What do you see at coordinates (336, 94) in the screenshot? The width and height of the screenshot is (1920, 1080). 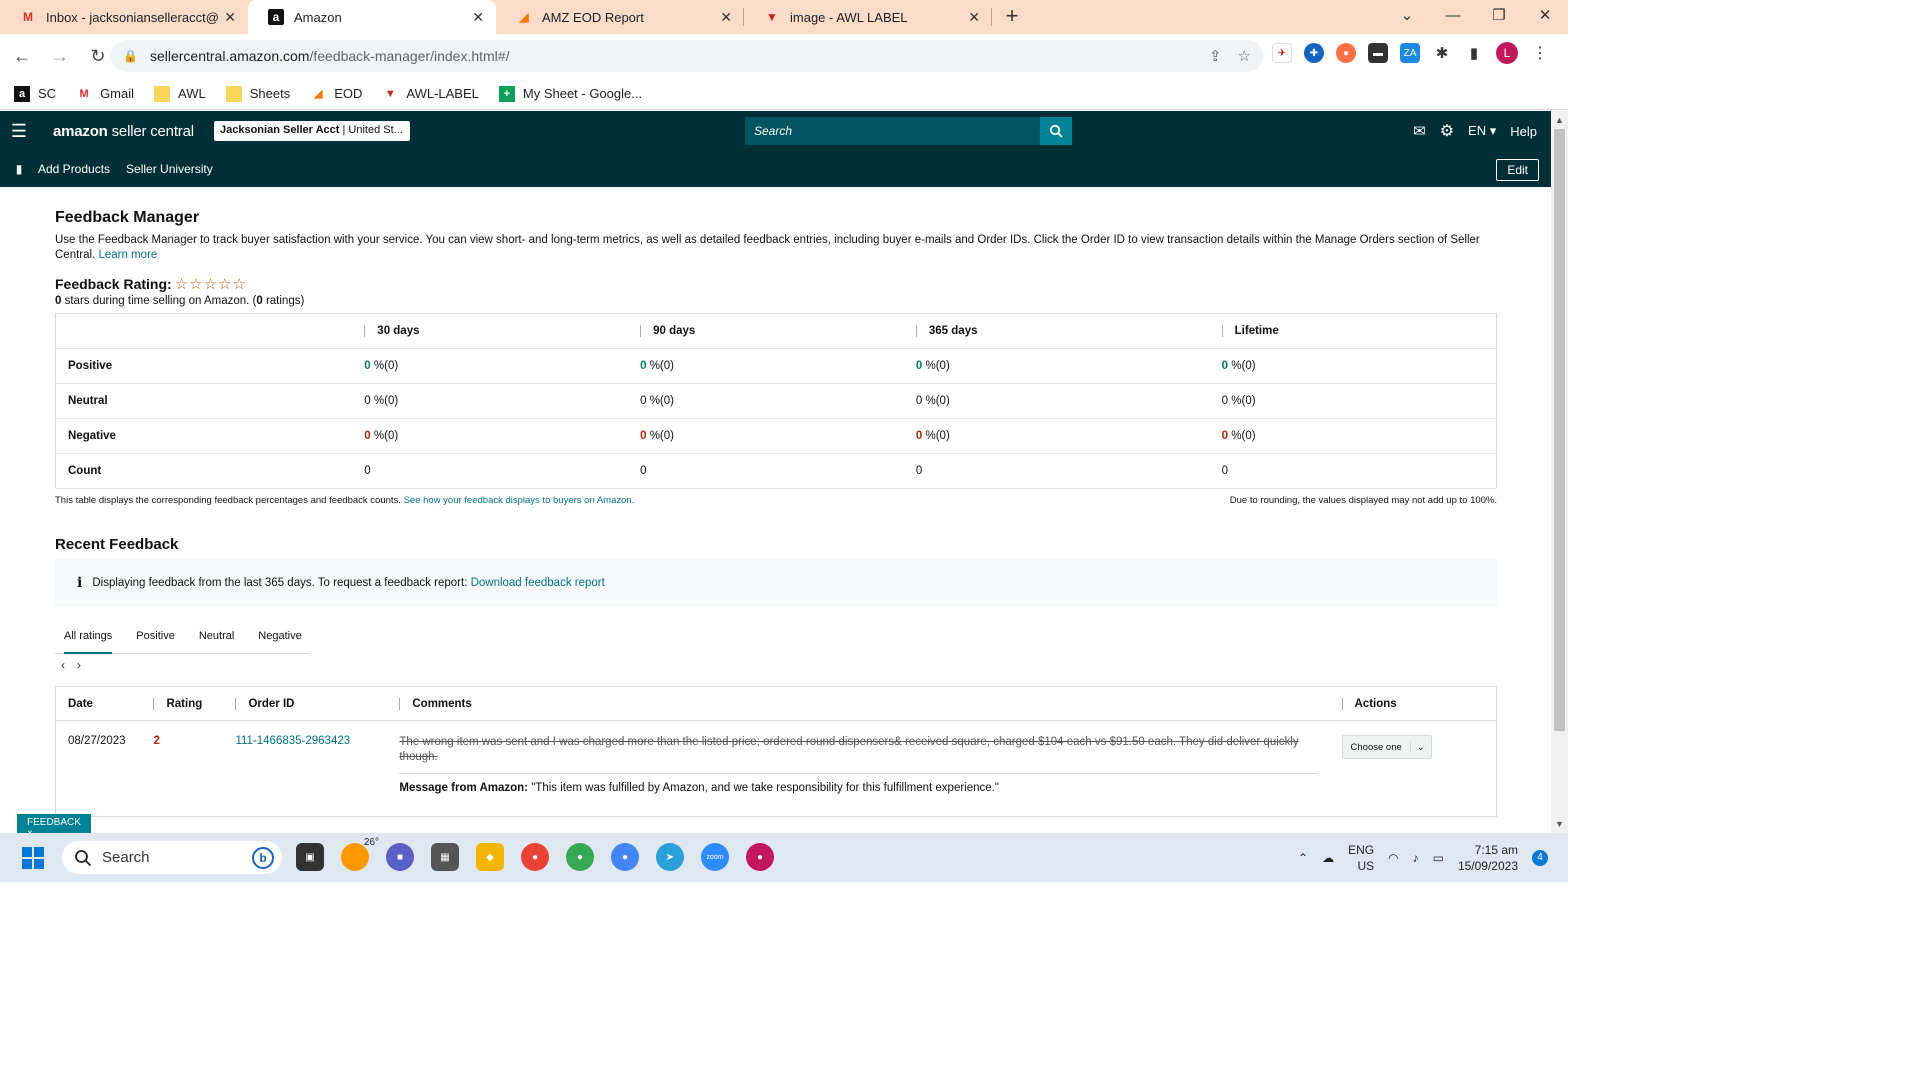 I see `bookmark-eod: ◢ EOD` at bounding box center [336, 94].